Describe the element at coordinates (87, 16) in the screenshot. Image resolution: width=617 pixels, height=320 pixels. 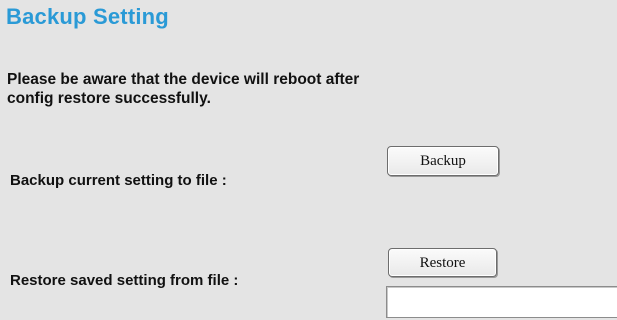
I see `page-title: Backup Setting` at that location.